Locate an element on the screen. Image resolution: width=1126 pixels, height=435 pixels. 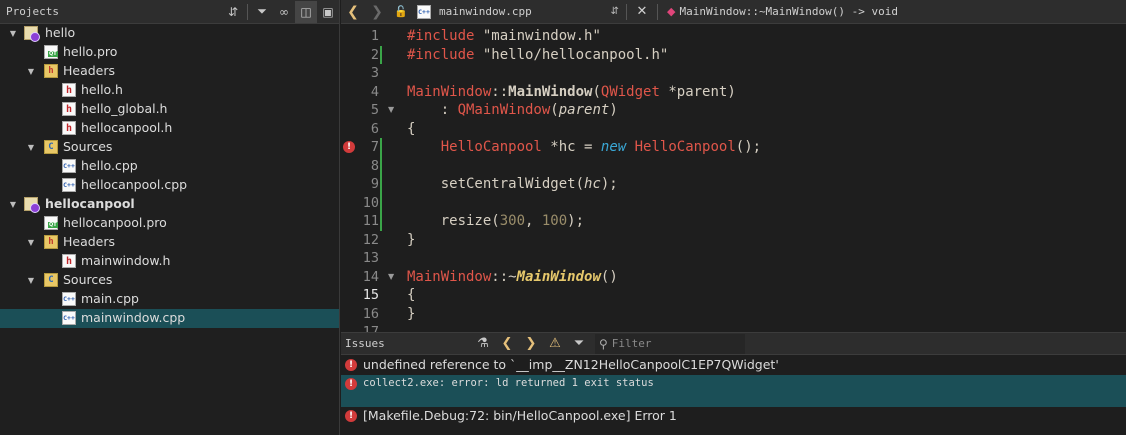
code-token: ) is located at coordinates (613, 110).